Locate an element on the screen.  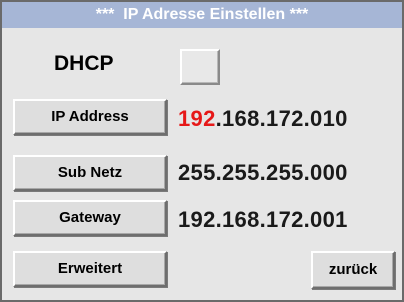
dhcp-checkbox is located at coordinates (200, 67).